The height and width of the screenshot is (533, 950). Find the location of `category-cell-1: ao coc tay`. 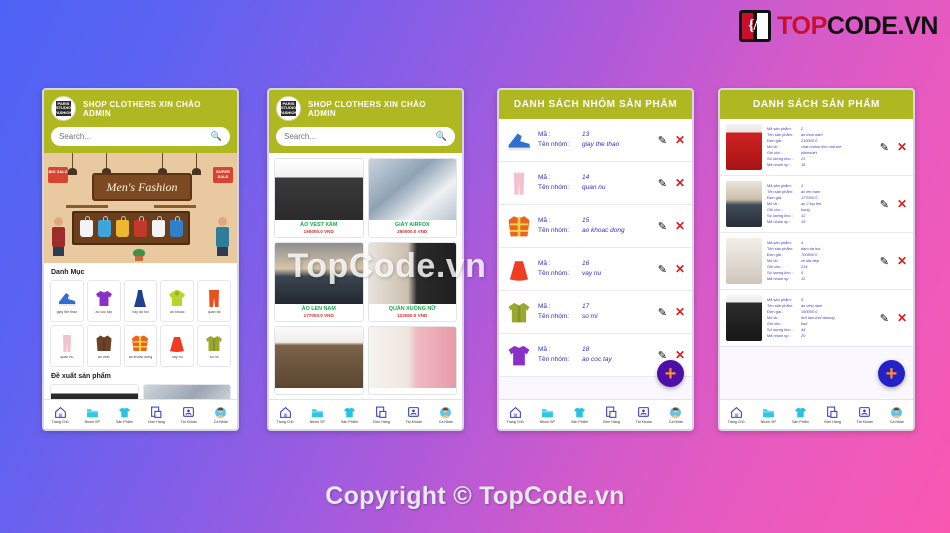

category-cell-1: ao coc tay is located at coordinates (103, 301).